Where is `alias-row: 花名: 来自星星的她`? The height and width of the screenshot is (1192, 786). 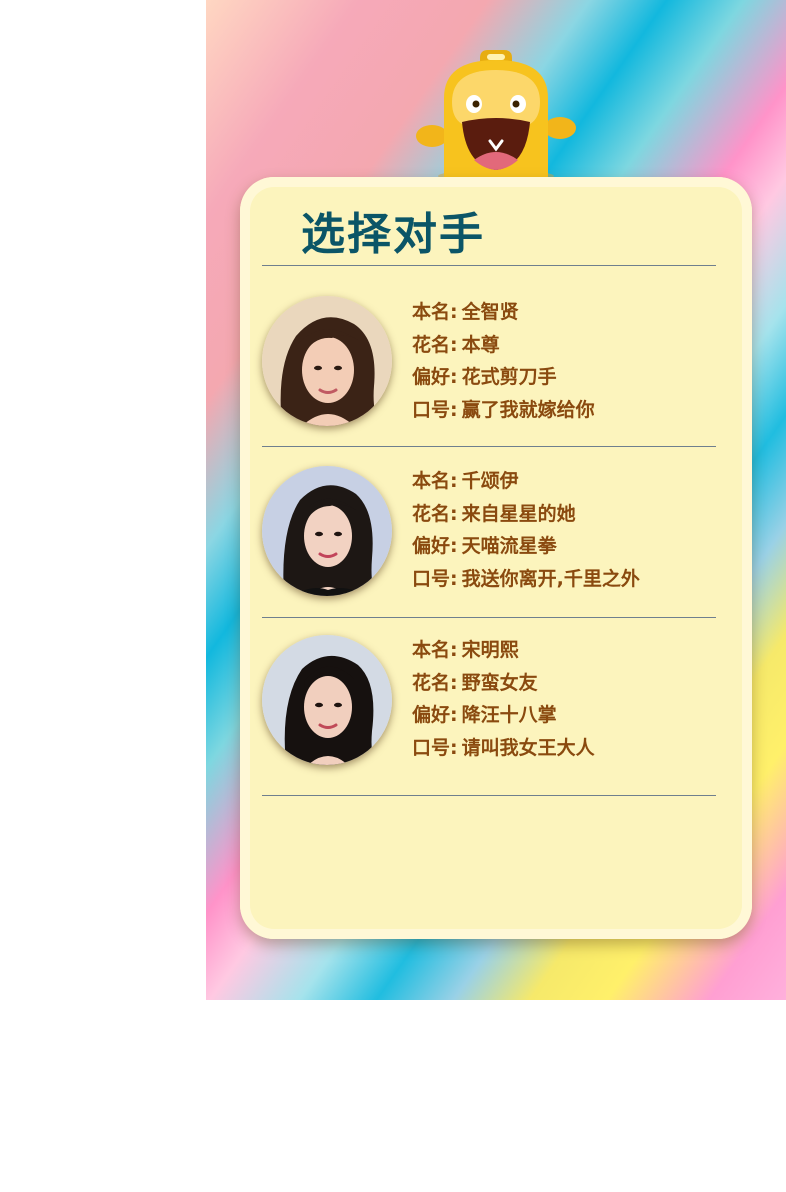 alias-row: 花名: 来自星星的她 is located at coordinates (526, 514).